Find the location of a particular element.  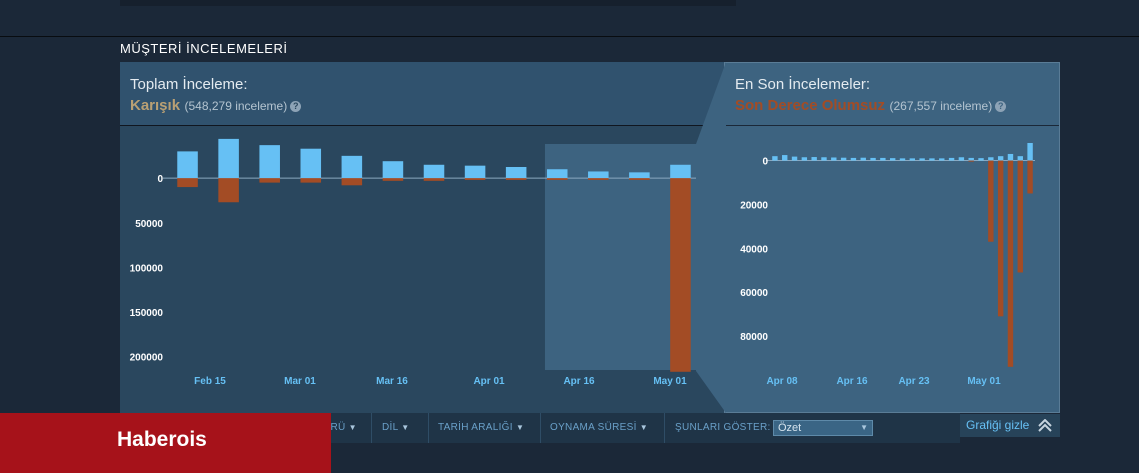

y-tick-label: 80000 is located at coordinates (754, 337).